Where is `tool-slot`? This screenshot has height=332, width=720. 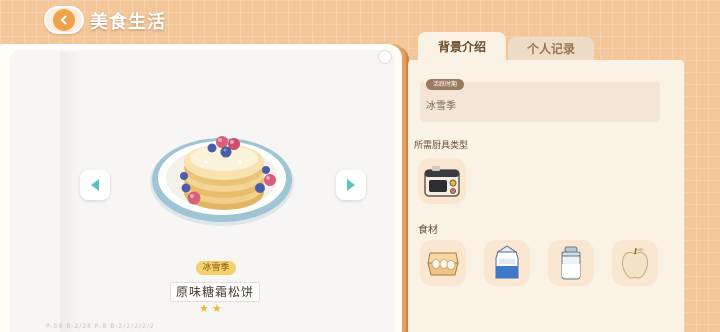
tool-slot is located at coordinates (442, 181).